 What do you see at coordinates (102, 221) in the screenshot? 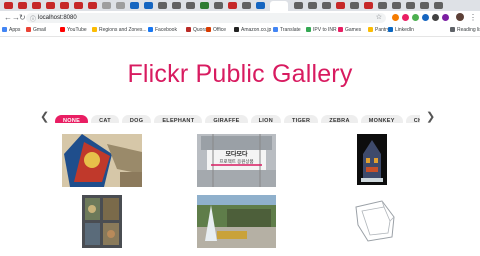
I see `photo-display-case` at bounding box center [102, 221].